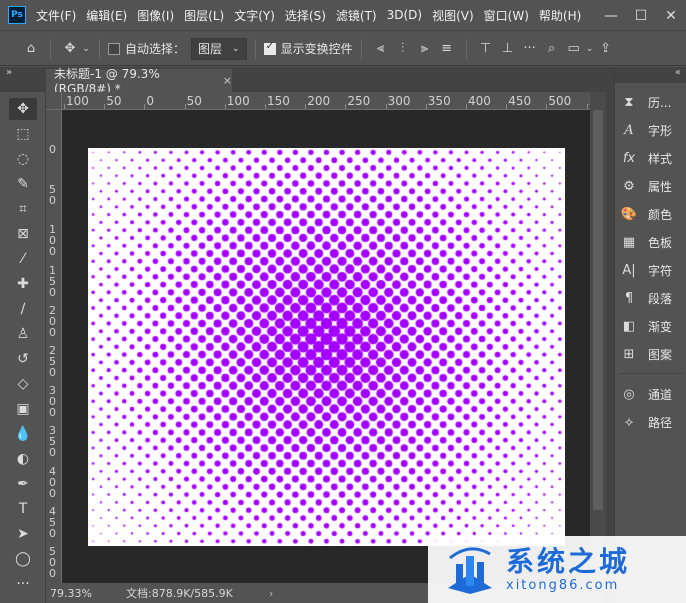 This screenshot has width=686, height=603. I want to click on show-transform-label: 显示变换控件, so click(316, 49).